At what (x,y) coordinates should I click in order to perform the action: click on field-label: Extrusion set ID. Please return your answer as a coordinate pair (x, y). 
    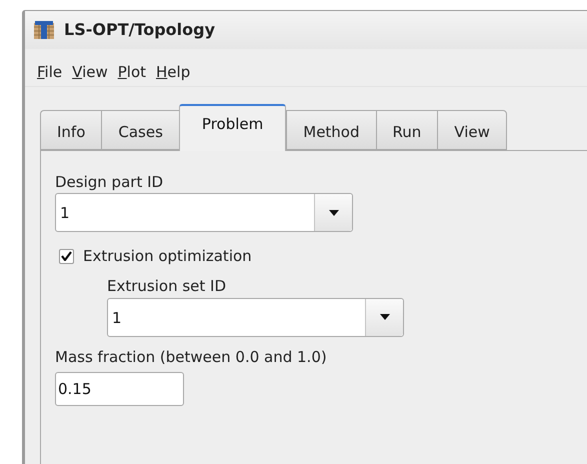
    Looking at the image, I should click on (167, 286).